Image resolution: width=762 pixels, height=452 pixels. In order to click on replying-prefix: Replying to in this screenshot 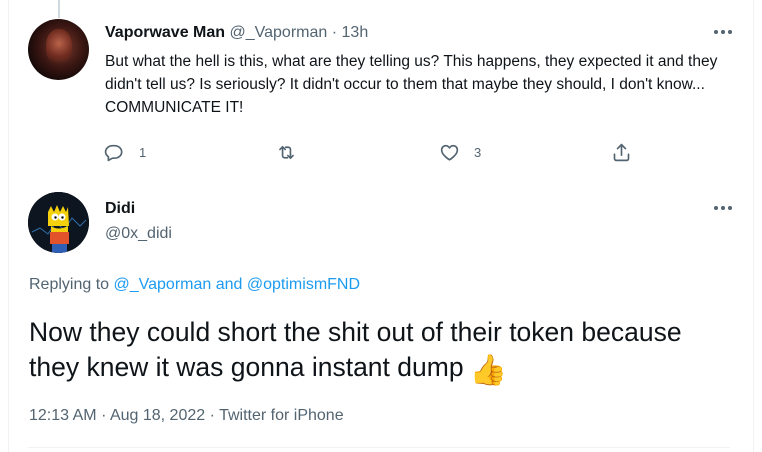, I will do `click(69, 284)`.